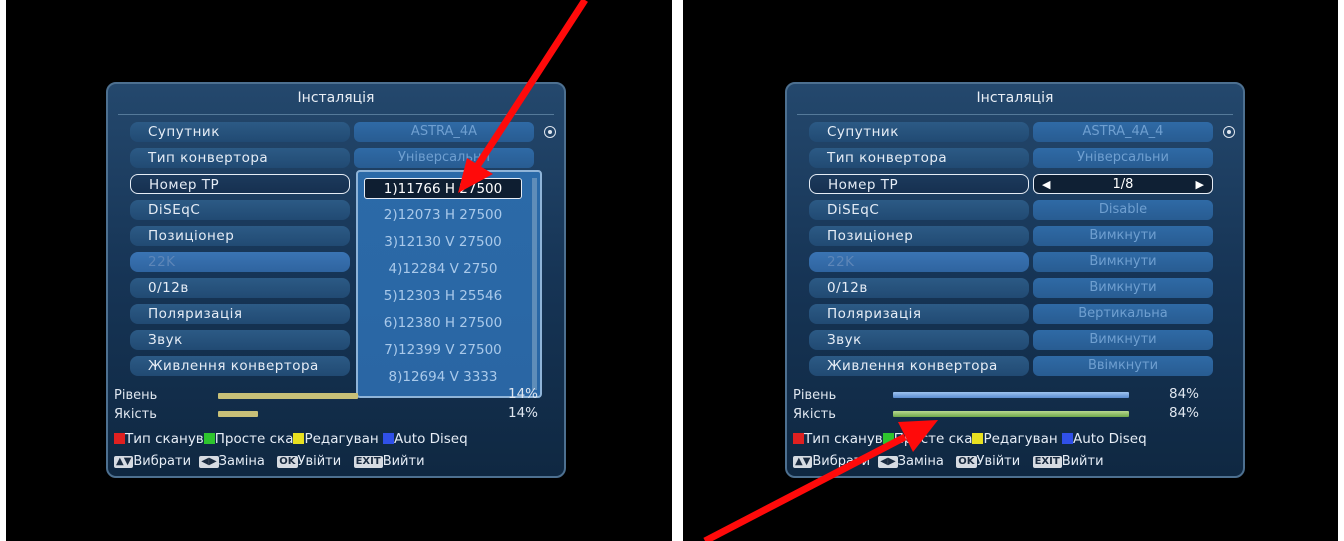 Image resolution: width=1344 pixels, height=541 pixels. Describe the element at coordinates (443, 377) in the screenshot. I see `dropdown-item: 8)12694 V 3333` at that location.